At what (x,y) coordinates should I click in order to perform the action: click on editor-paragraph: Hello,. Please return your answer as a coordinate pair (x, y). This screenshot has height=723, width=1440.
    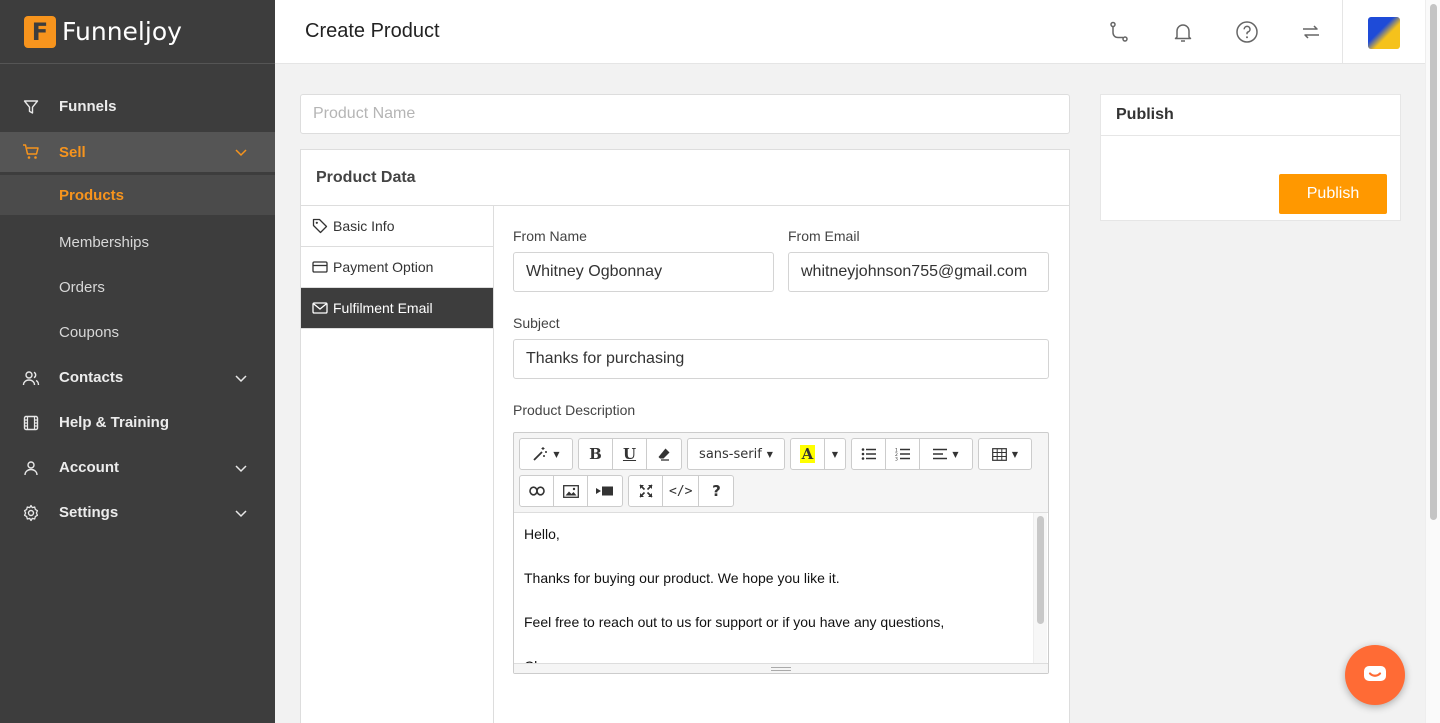
    Looking at the image, I should click on (542, 534).